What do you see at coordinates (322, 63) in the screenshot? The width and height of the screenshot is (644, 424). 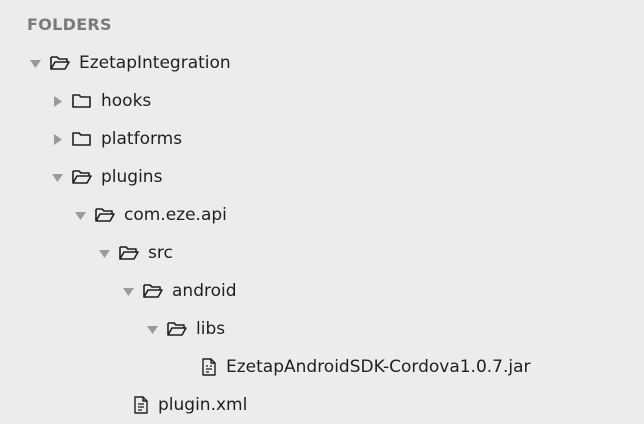 I see `tree-item-ezetapintegration: EzetapIntegration` at bounding box center [322, 63].